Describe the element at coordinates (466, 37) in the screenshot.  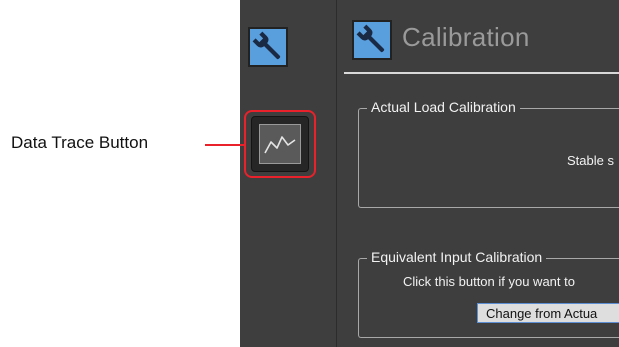
I see `page-title: Calibration` at that location.